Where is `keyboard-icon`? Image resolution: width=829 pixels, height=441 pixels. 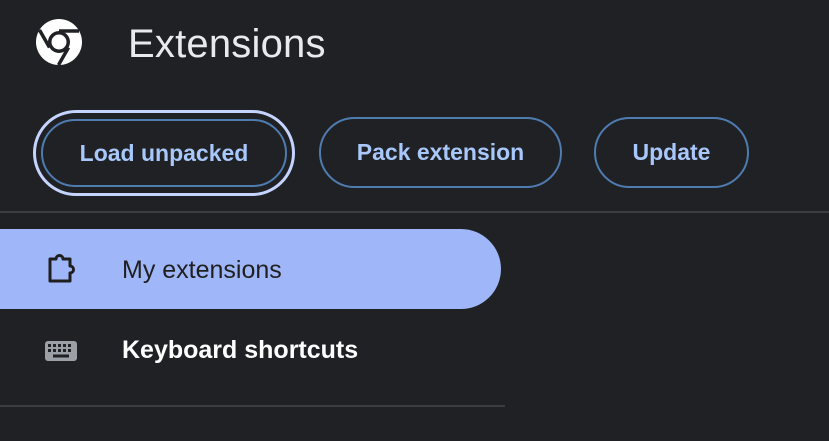 keyboard-icon is located at coordinates (61, 352).